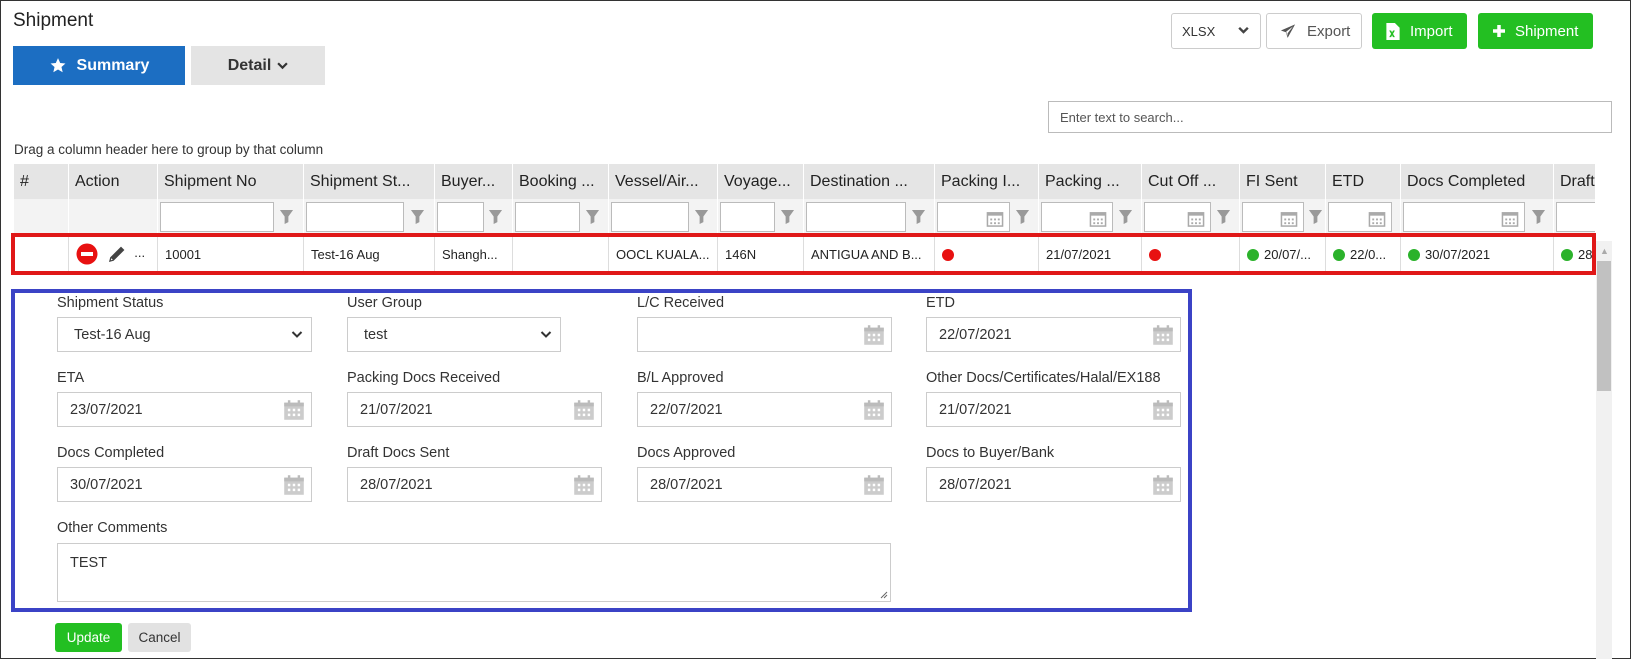  What do you see at coordinates (474, 572) in the screenshot?
I see `other-comments-textarea: TEST` at bounding box center [474, 572].